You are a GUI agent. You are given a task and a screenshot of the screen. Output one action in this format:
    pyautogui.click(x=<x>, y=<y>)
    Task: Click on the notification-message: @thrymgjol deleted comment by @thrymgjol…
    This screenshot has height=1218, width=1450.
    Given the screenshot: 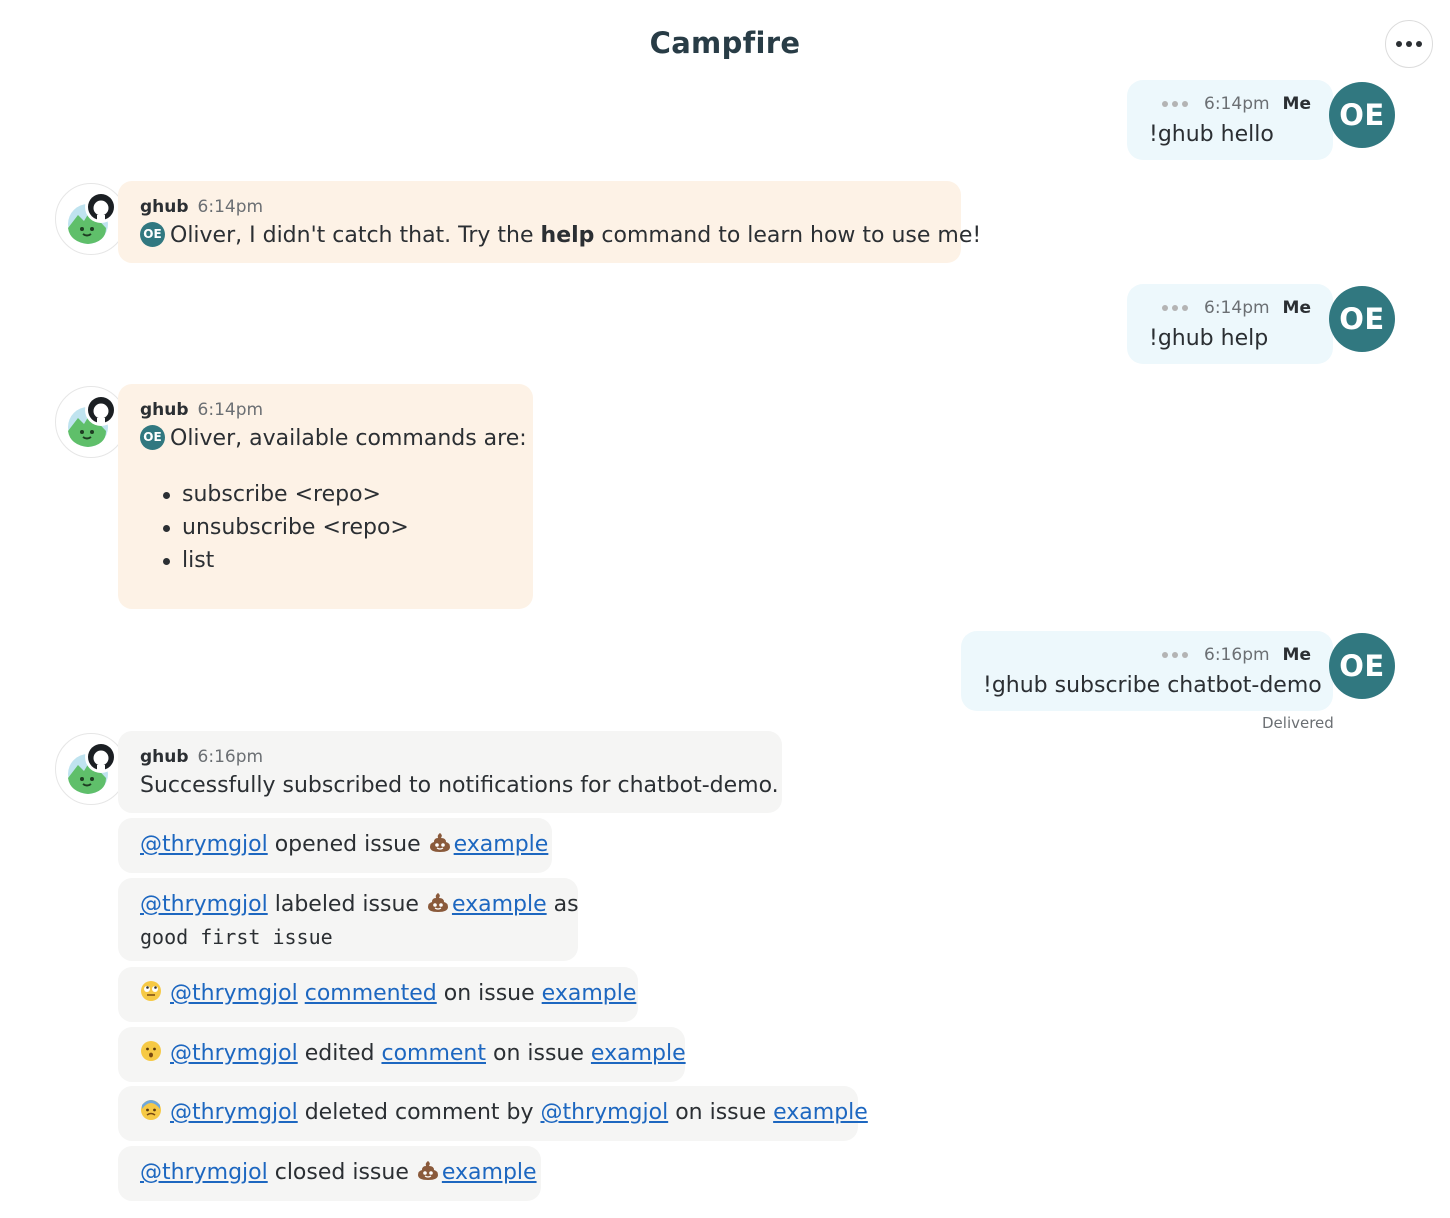 What is the action you would take?
    pyautogui.click(x=493, y=1113)
    